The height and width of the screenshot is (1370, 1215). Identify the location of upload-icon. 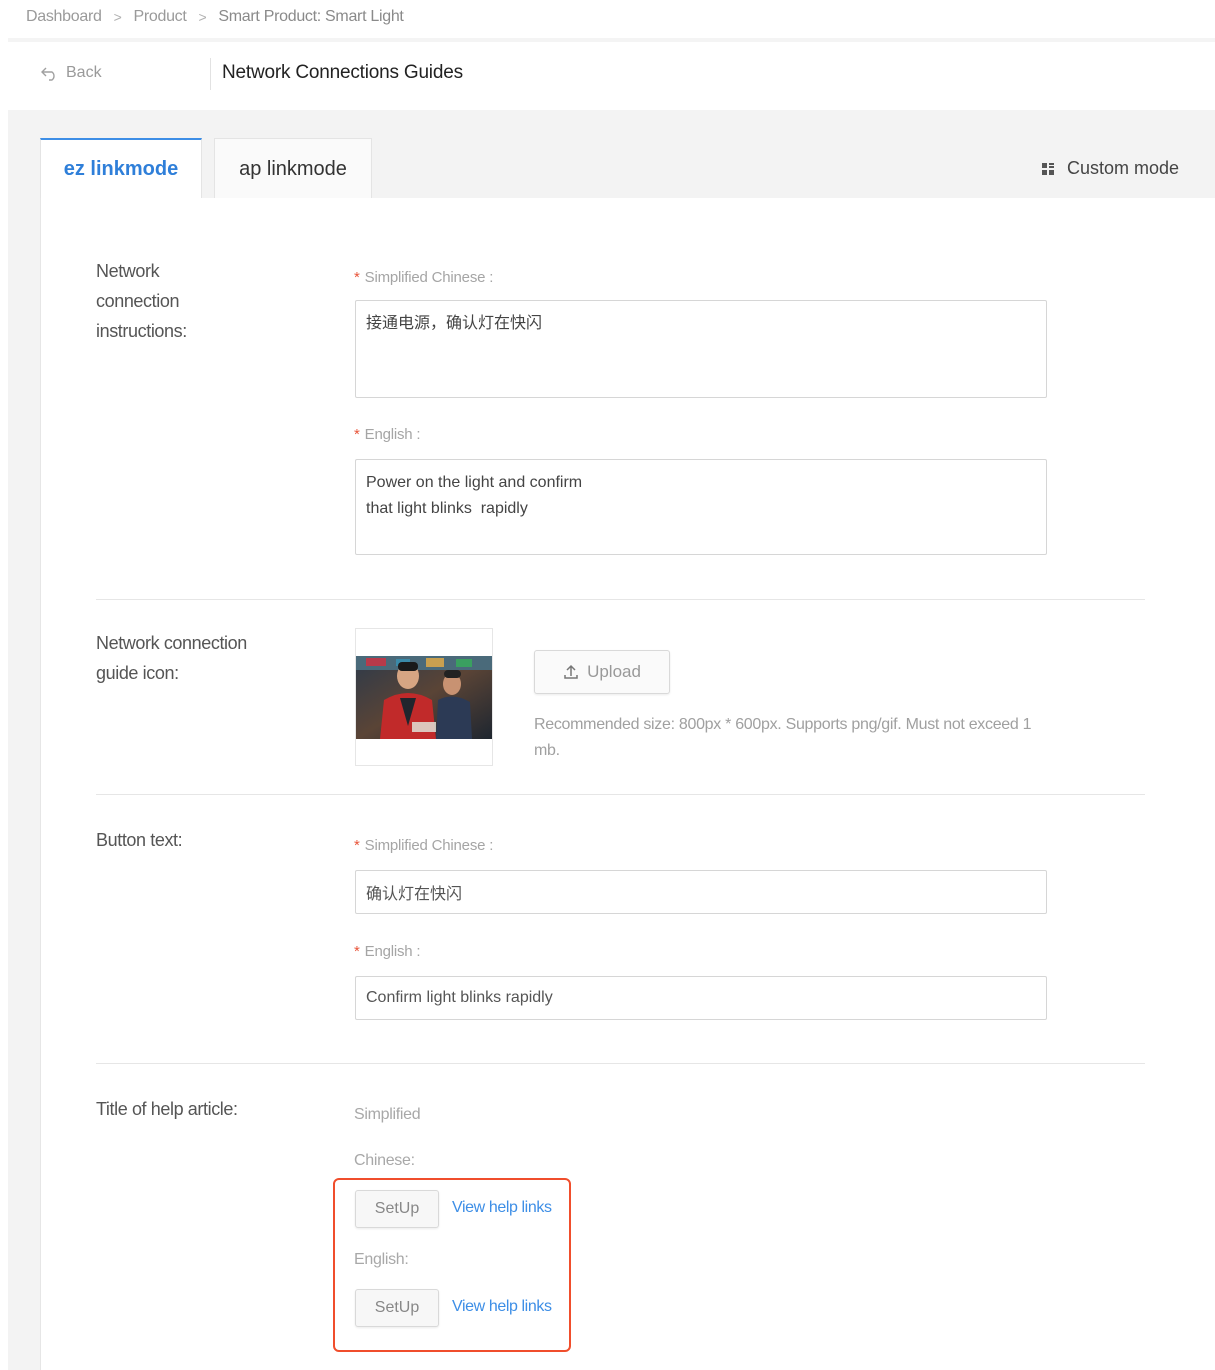
(571, 671).